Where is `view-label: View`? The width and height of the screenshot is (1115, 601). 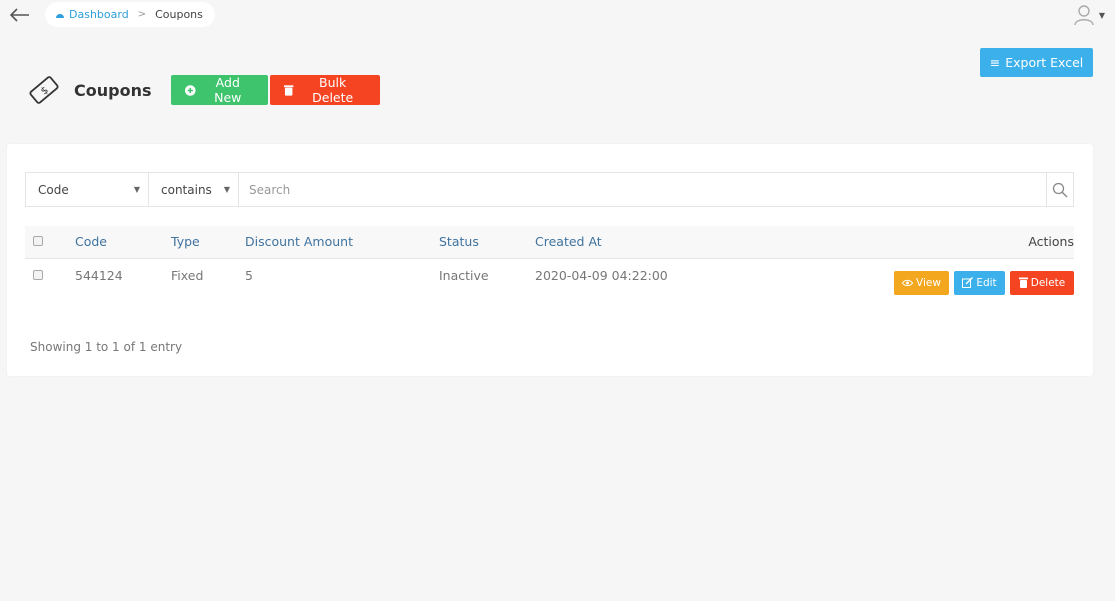
view-label: View is located at coordinates (928, 282).